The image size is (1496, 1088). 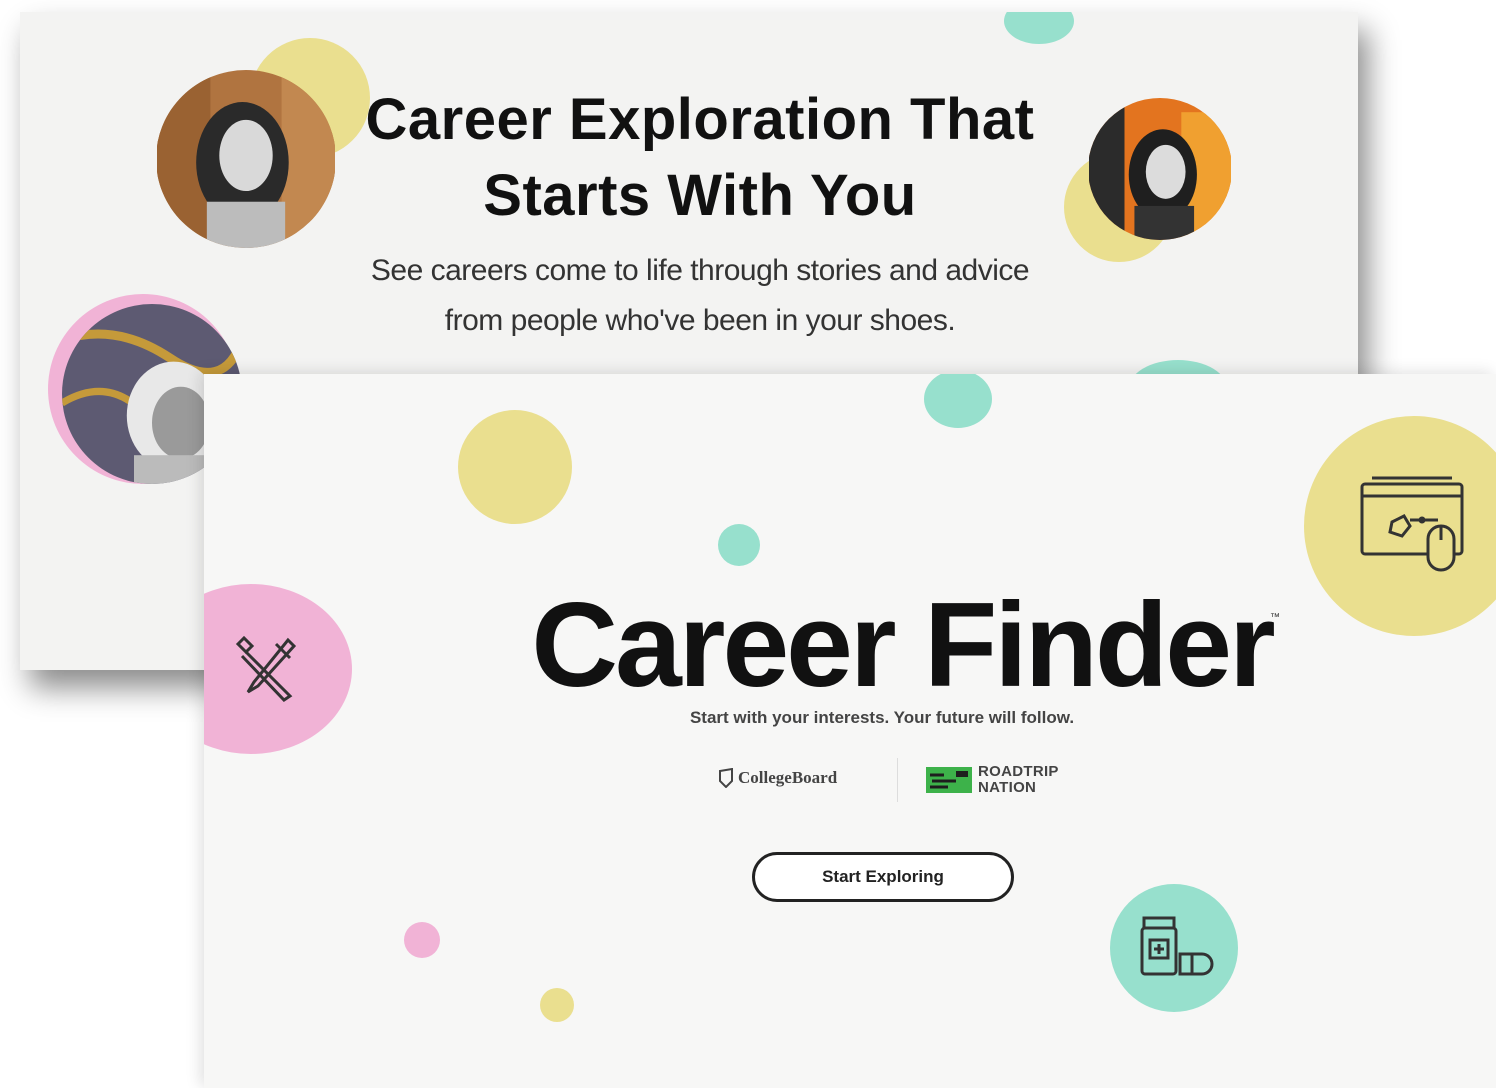 I want to click on roadtrip-nation-line-1: ROADTRIP, so click(x=1018, y=771).